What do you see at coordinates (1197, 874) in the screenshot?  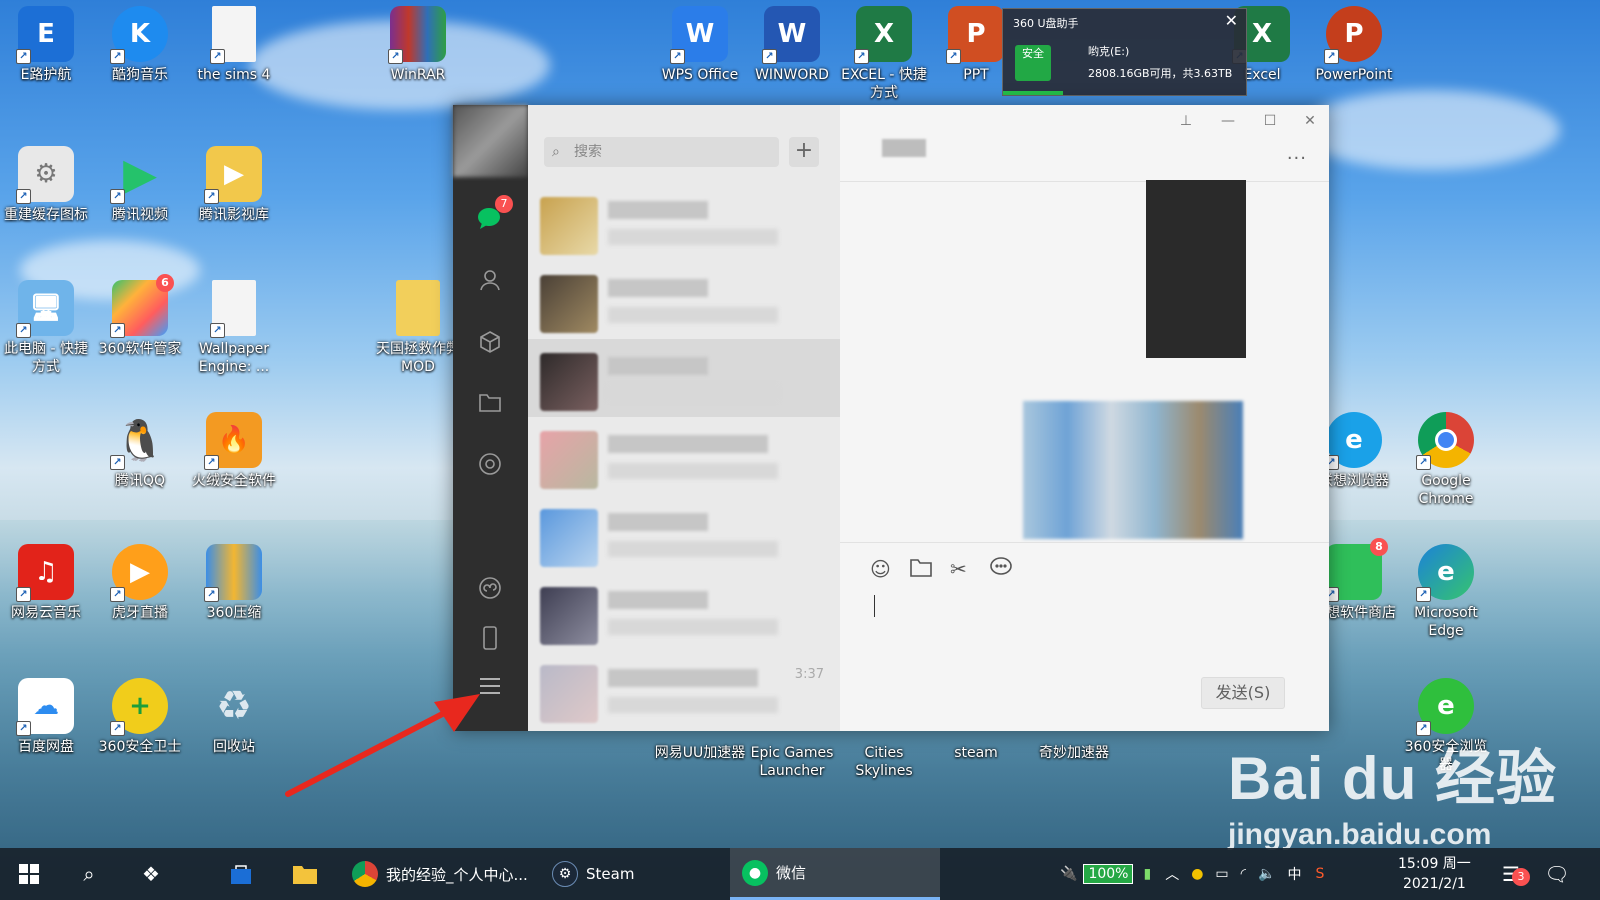 I see `360-tray-icon: ●` at bounding box center [1197, 874].